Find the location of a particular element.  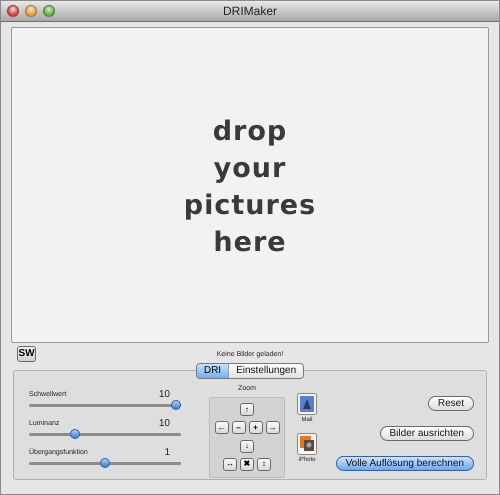

zoom-button: – is located at coordinates (239, 427).